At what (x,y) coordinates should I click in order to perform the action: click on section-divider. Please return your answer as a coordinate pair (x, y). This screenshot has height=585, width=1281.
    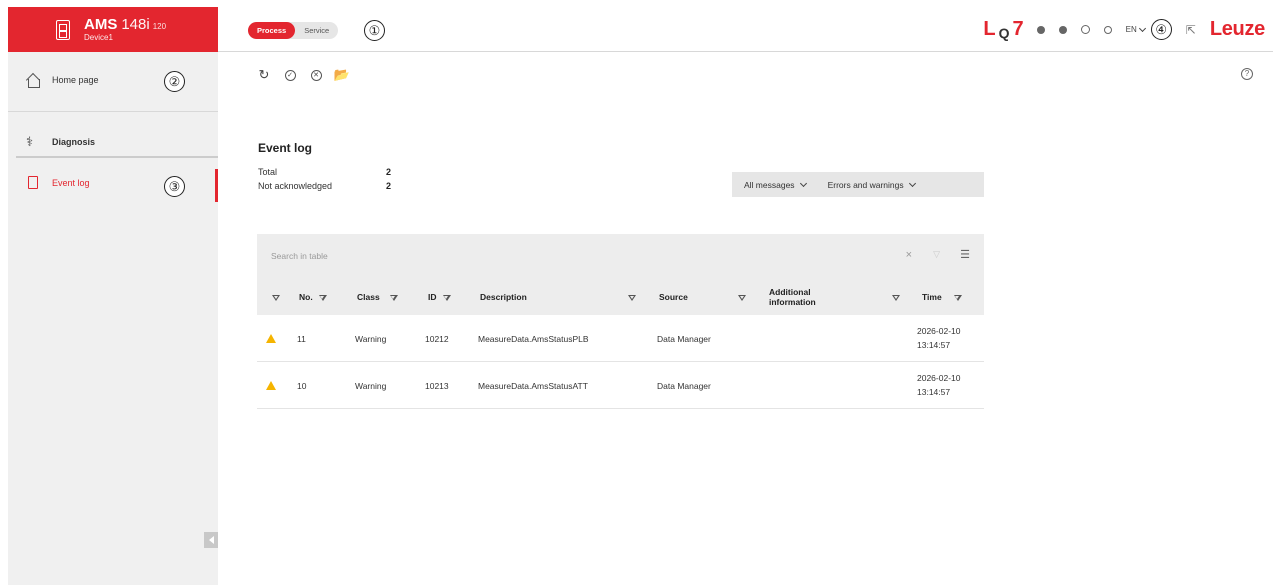
    Looking at the image, I should click on (117, 157).